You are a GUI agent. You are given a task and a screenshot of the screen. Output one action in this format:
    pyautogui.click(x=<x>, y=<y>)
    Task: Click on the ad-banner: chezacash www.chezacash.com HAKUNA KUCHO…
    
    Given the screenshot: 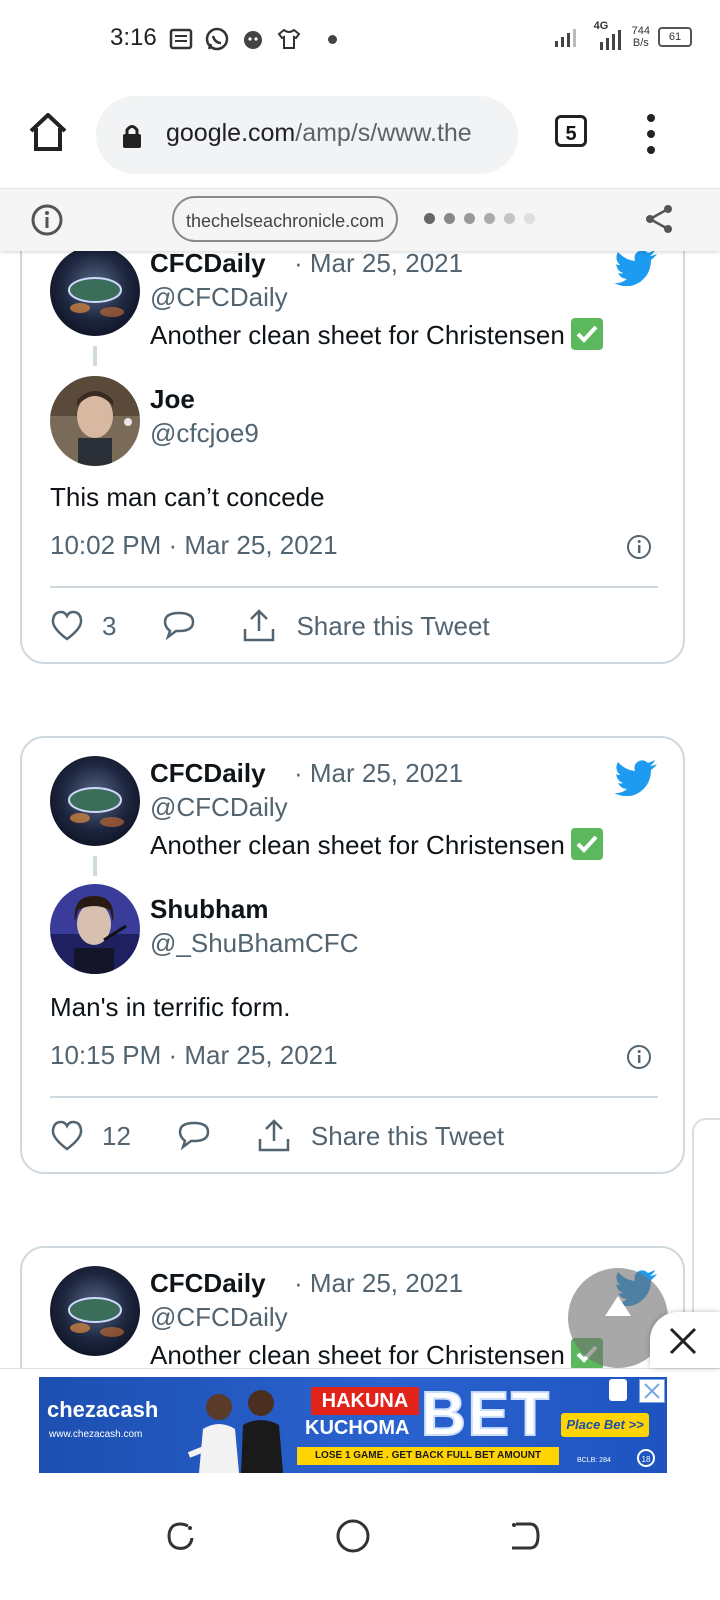 What is the action you would take?
    pyautogui.click(x=353, y=1425)
    